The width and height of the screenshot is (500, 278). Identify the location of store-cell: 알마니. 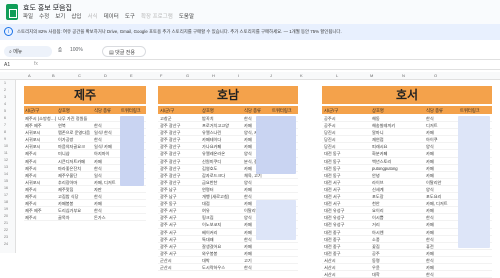
(378, 133).